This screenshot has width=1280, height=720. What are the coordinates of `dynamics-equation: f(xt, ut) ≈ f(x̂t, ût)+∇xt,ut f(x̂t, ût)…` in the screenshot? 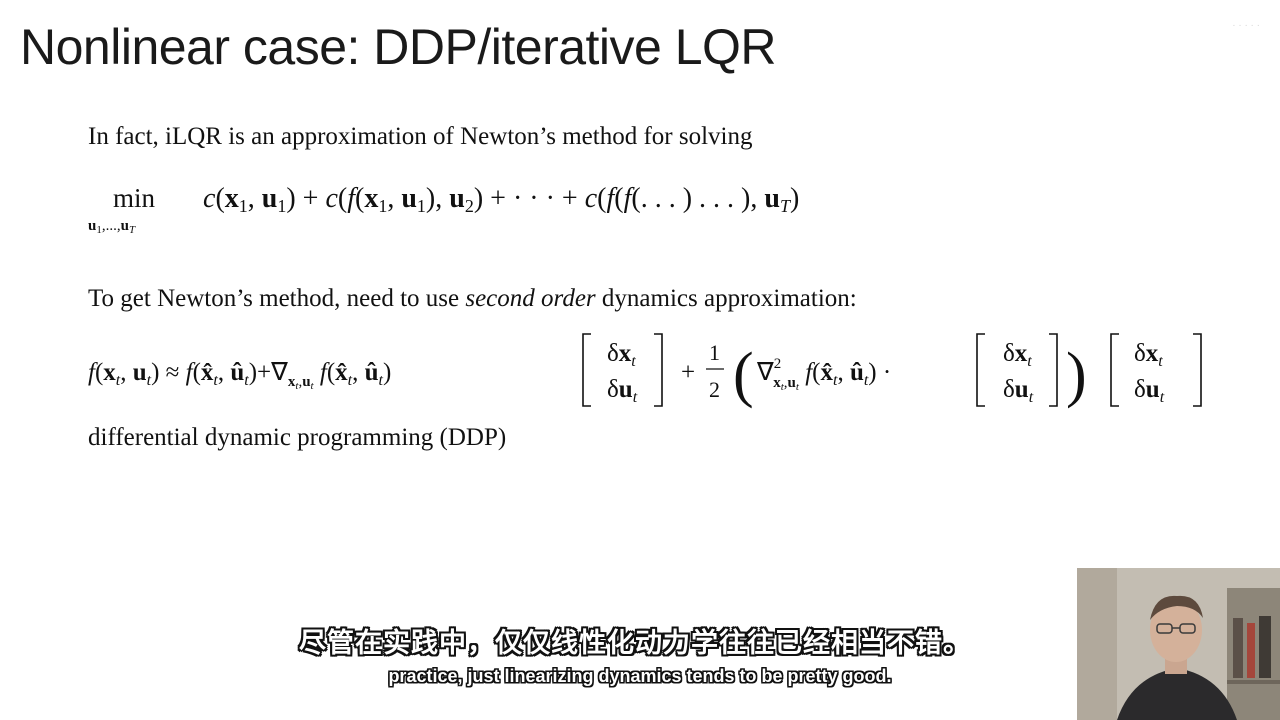 It's located at (645, 371).